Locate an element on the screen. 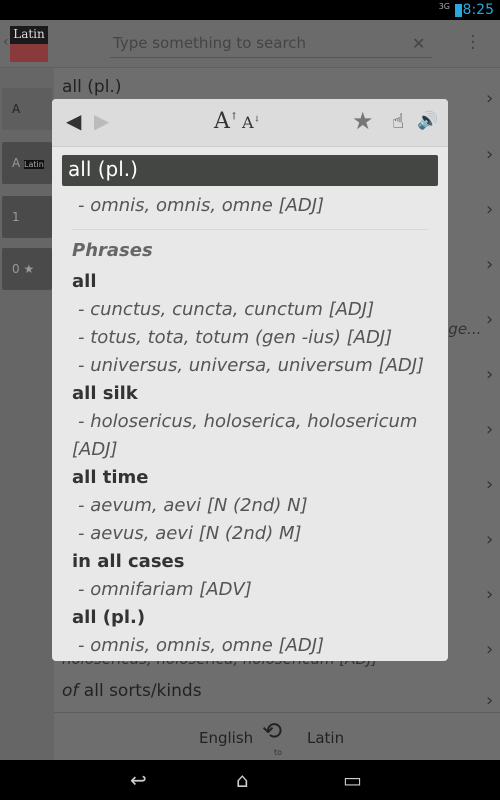 This screenshot has width=500, height=800. divider is located at coordinates (250, 229).